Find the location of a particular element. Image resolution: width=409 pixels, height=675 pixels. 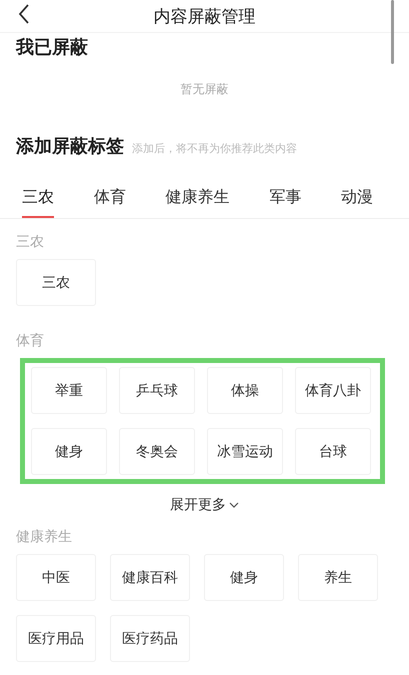

tag-button: 医疗药品 is located at coordinates (150, 638).